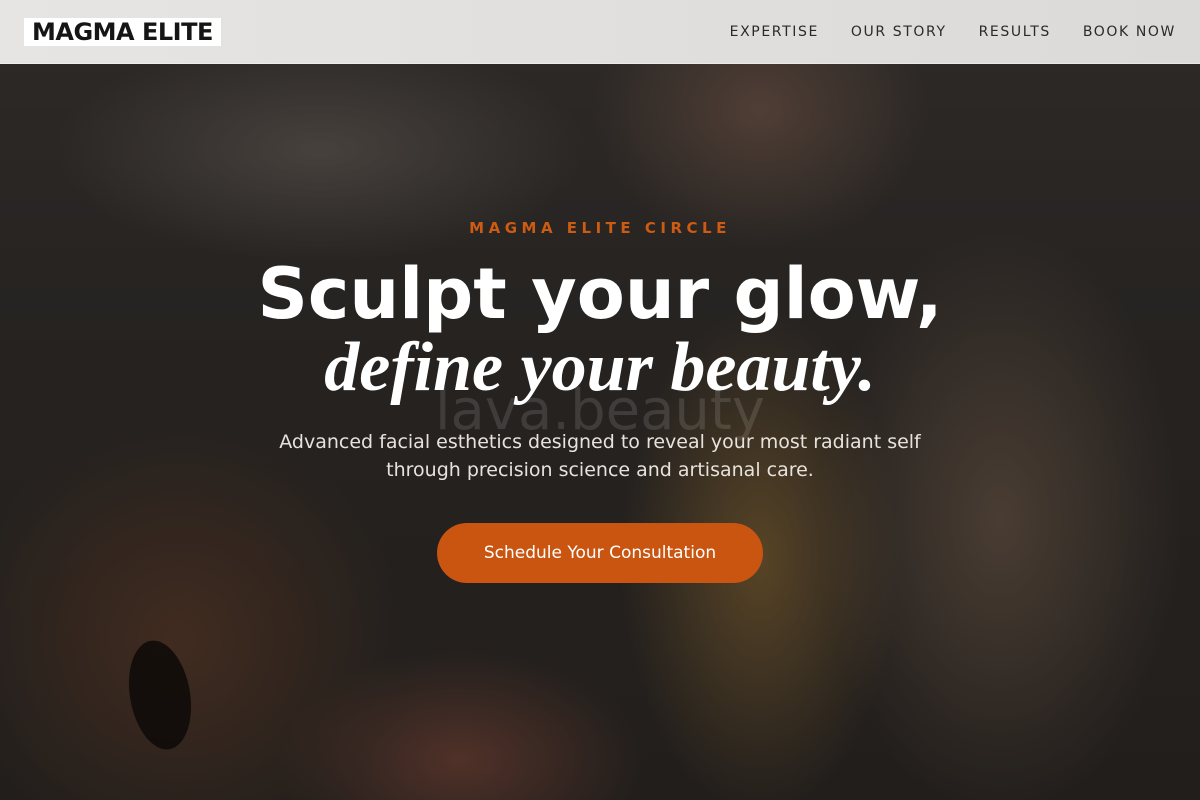  Describe the element at coordinates (774, 32) in the screenshot. I see `nav-link-expertise: EXPERTISE` at that location.